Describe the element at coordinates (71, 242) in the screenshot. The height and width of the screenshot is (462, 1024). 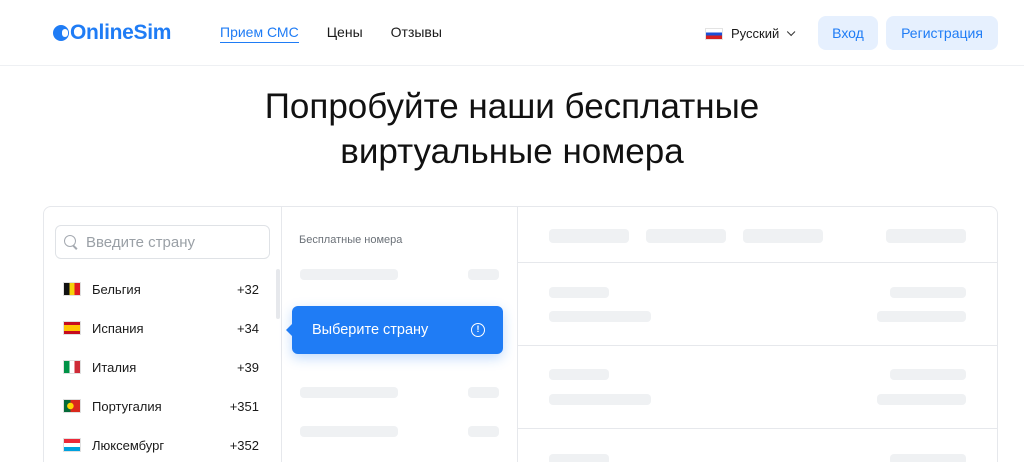
I see `search-icon` at that location.